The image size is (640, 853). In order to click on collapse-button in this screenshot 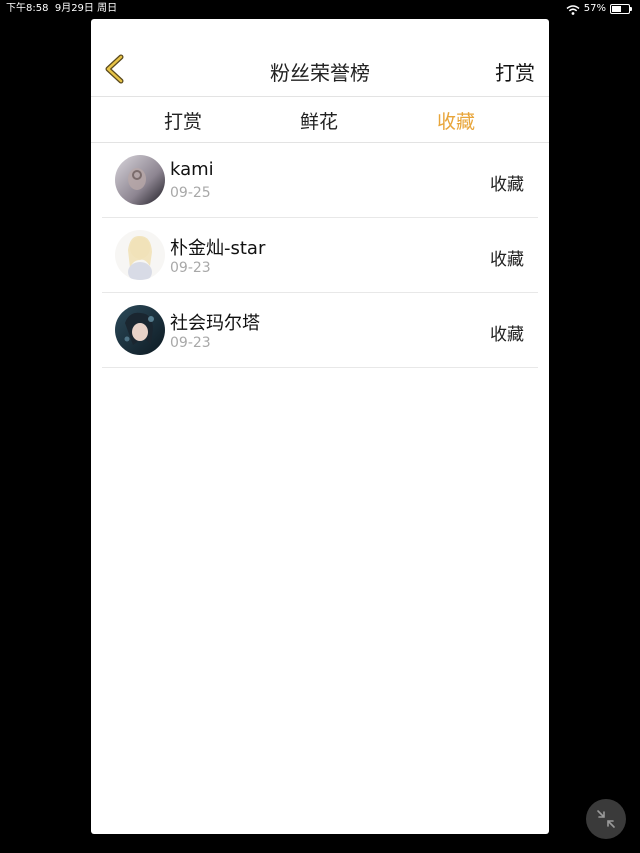, I will do `click(606, 819)`.